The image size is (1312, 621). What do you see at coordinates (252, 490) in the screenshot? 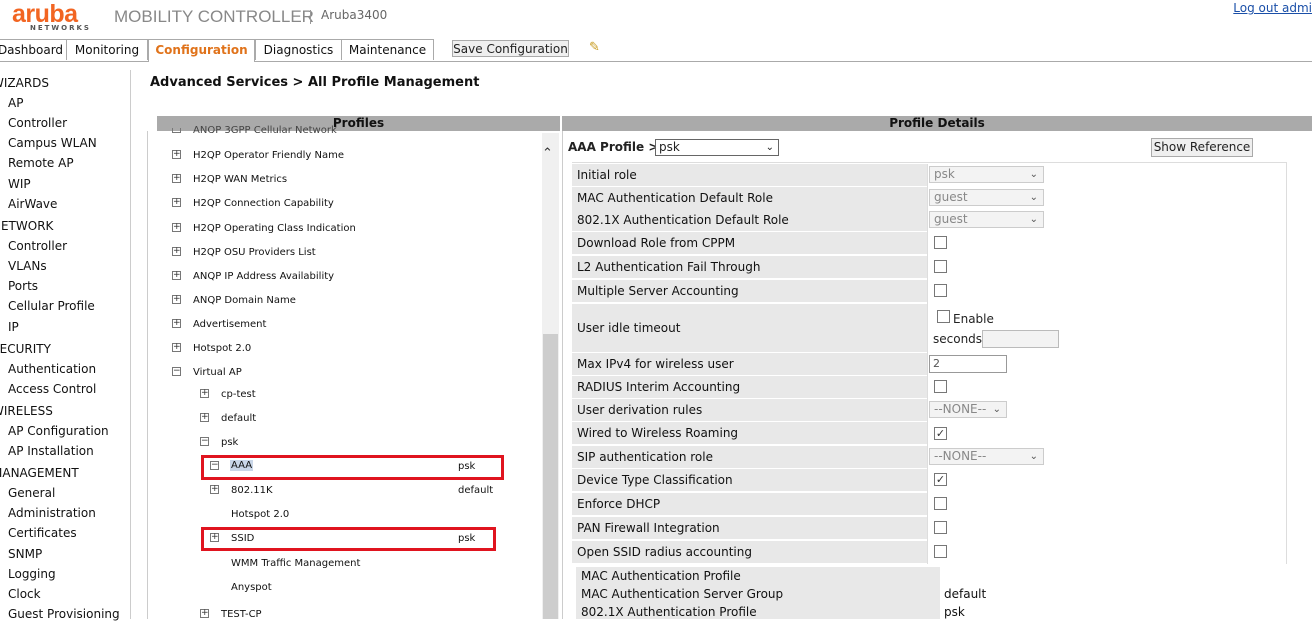
I see `tree-item-80211k: 802.11K` at bounding box center [252, 490].